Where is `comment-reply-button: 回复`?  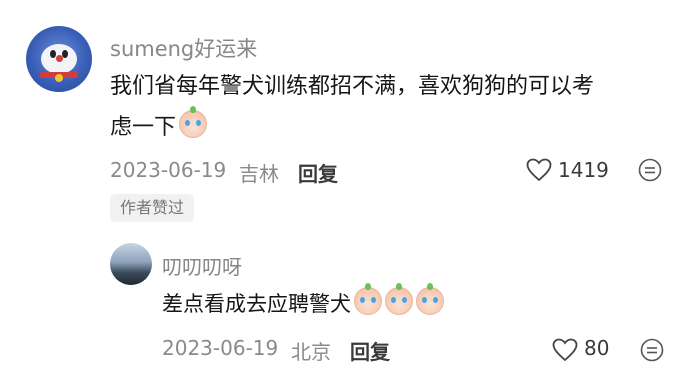
comment-reply-button: 回复 is located at coordinates (318, 172).